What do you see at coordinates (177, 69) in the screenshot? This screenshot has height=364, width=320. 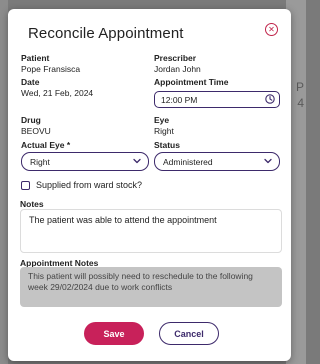 I see `prescriber-value: Jordan John` at bounding box center [177, 69].